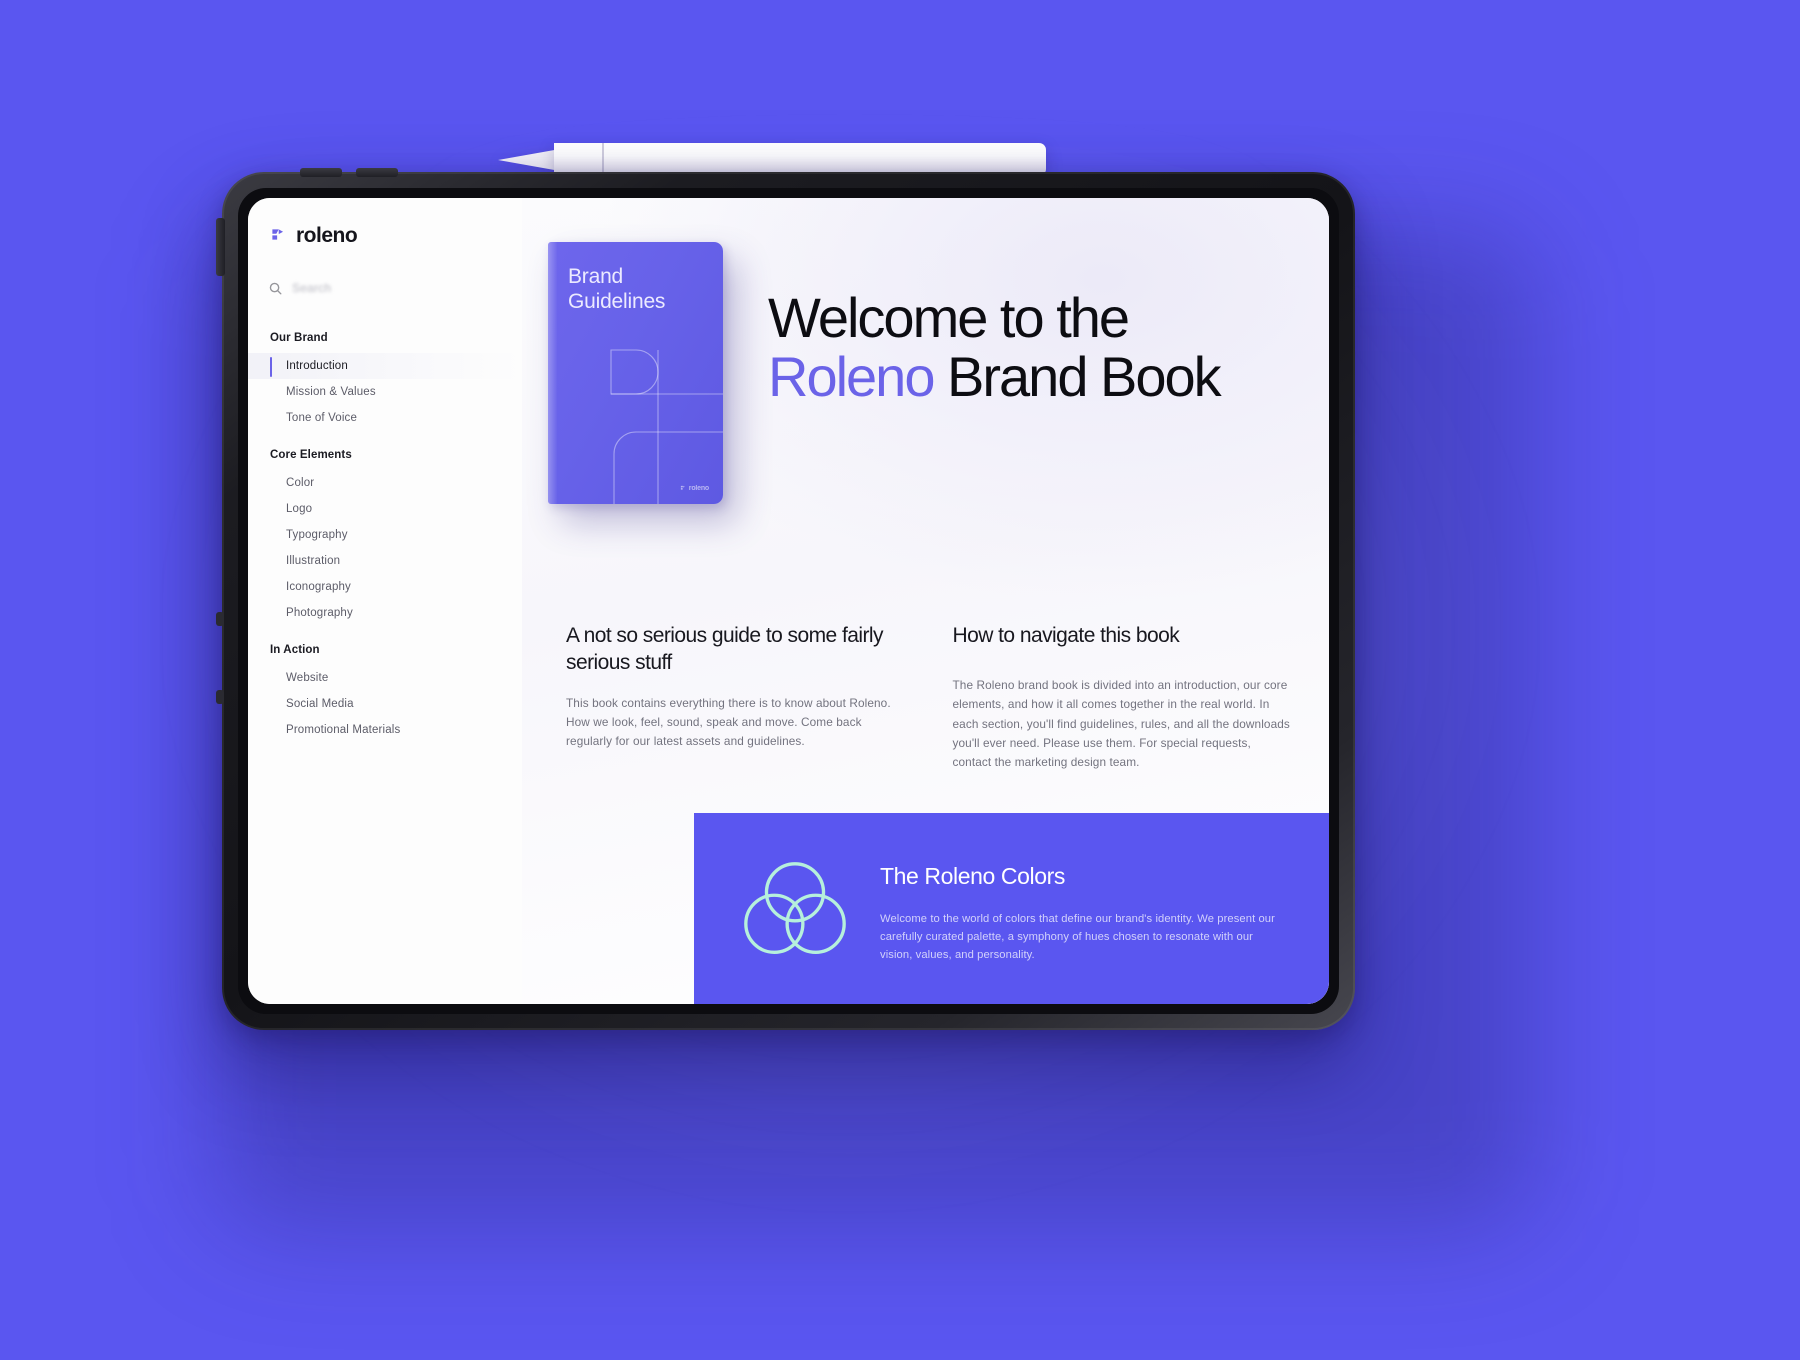  What do you see at coordinates (385, 366) in the screenshot?
I see `sidebar-item-introduction: Introduction` at bounding box center [385, 366].